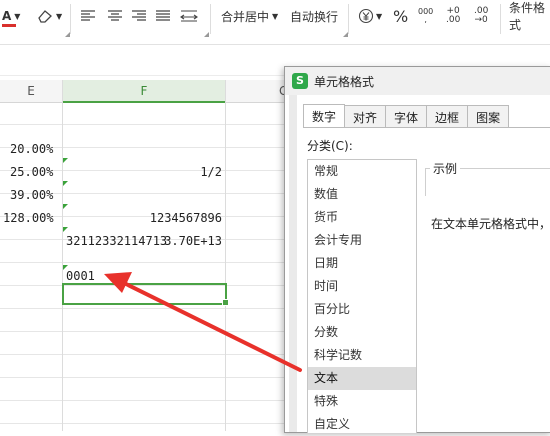 This screenshot has height=436, width=550. I want to click on annotation-arrow, so click(203, 322).